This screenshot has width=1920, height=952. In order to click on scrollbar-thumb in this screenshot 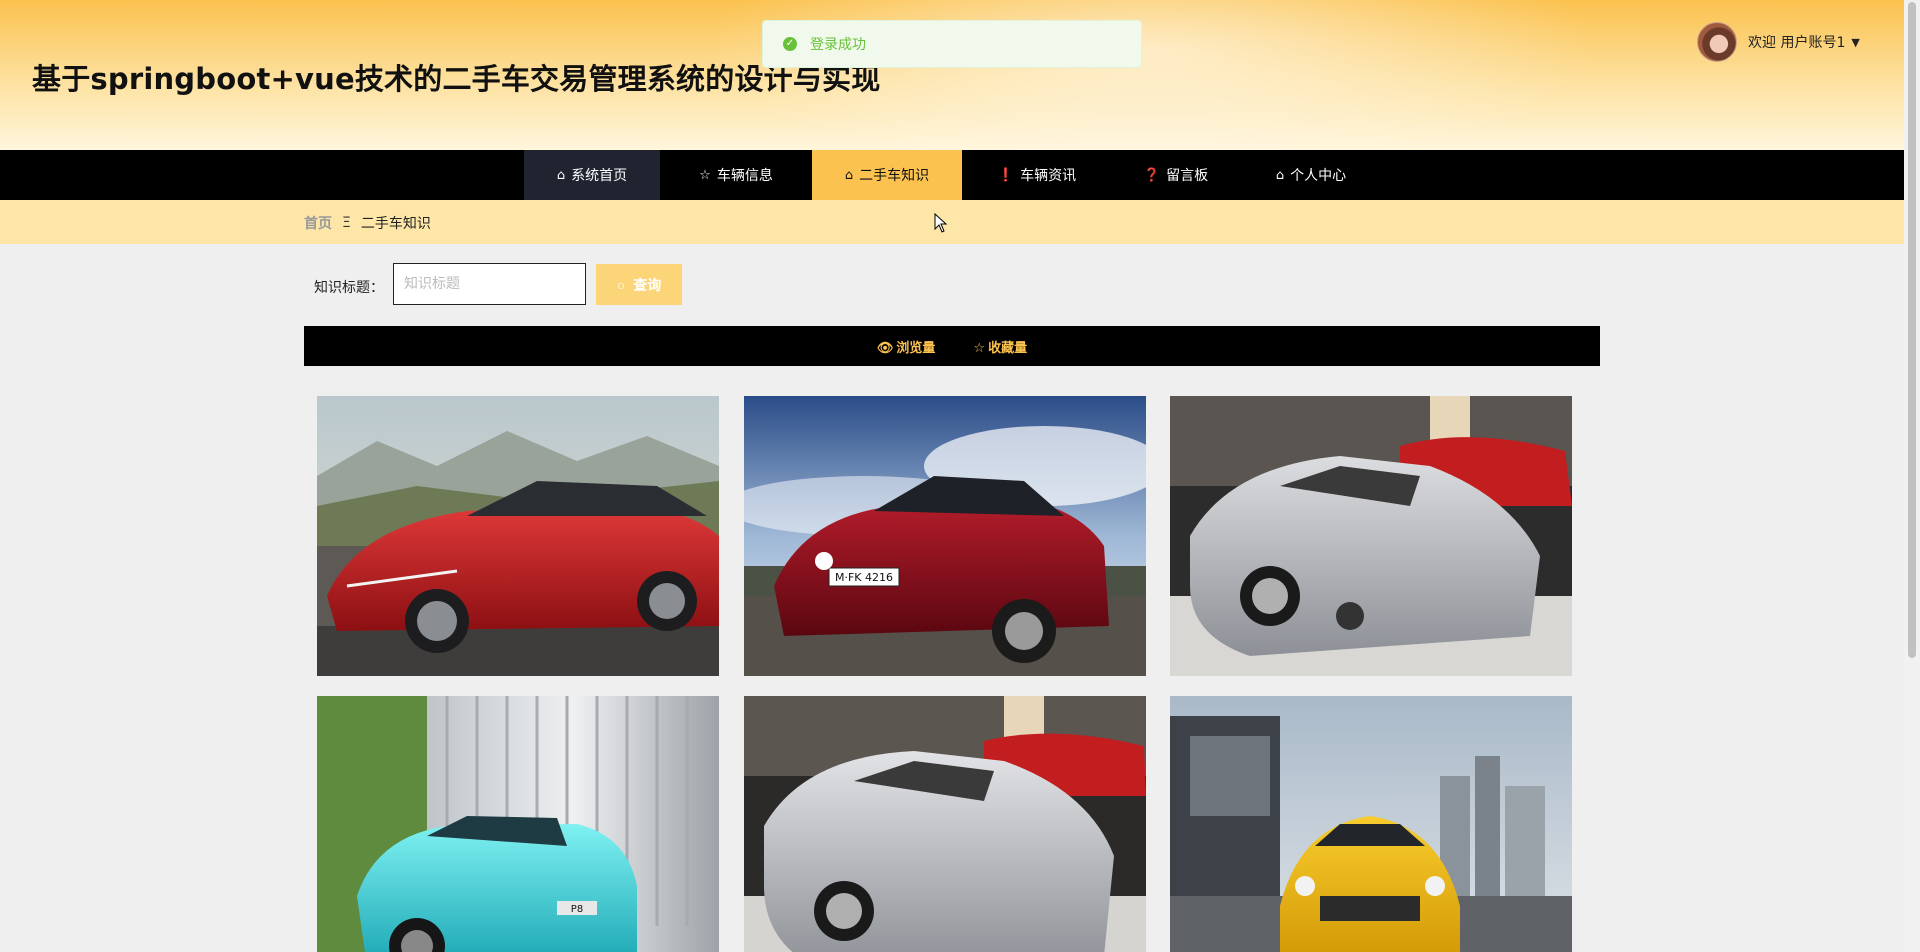, I will do `click(1912, 330)`.